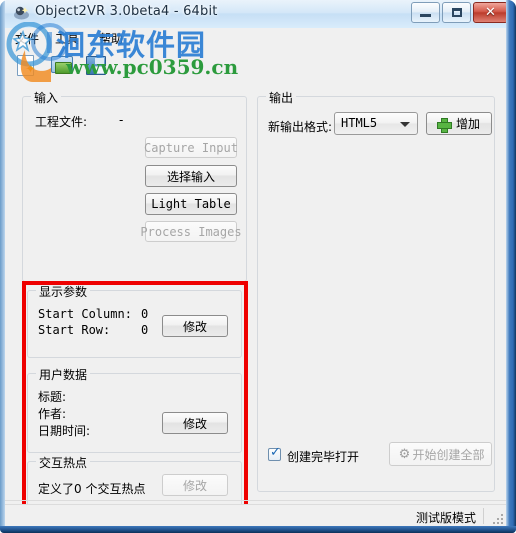 The width and height of the screenshot is (516, 533). I want to click on light-table-button: Light Table, so click(191, 204).